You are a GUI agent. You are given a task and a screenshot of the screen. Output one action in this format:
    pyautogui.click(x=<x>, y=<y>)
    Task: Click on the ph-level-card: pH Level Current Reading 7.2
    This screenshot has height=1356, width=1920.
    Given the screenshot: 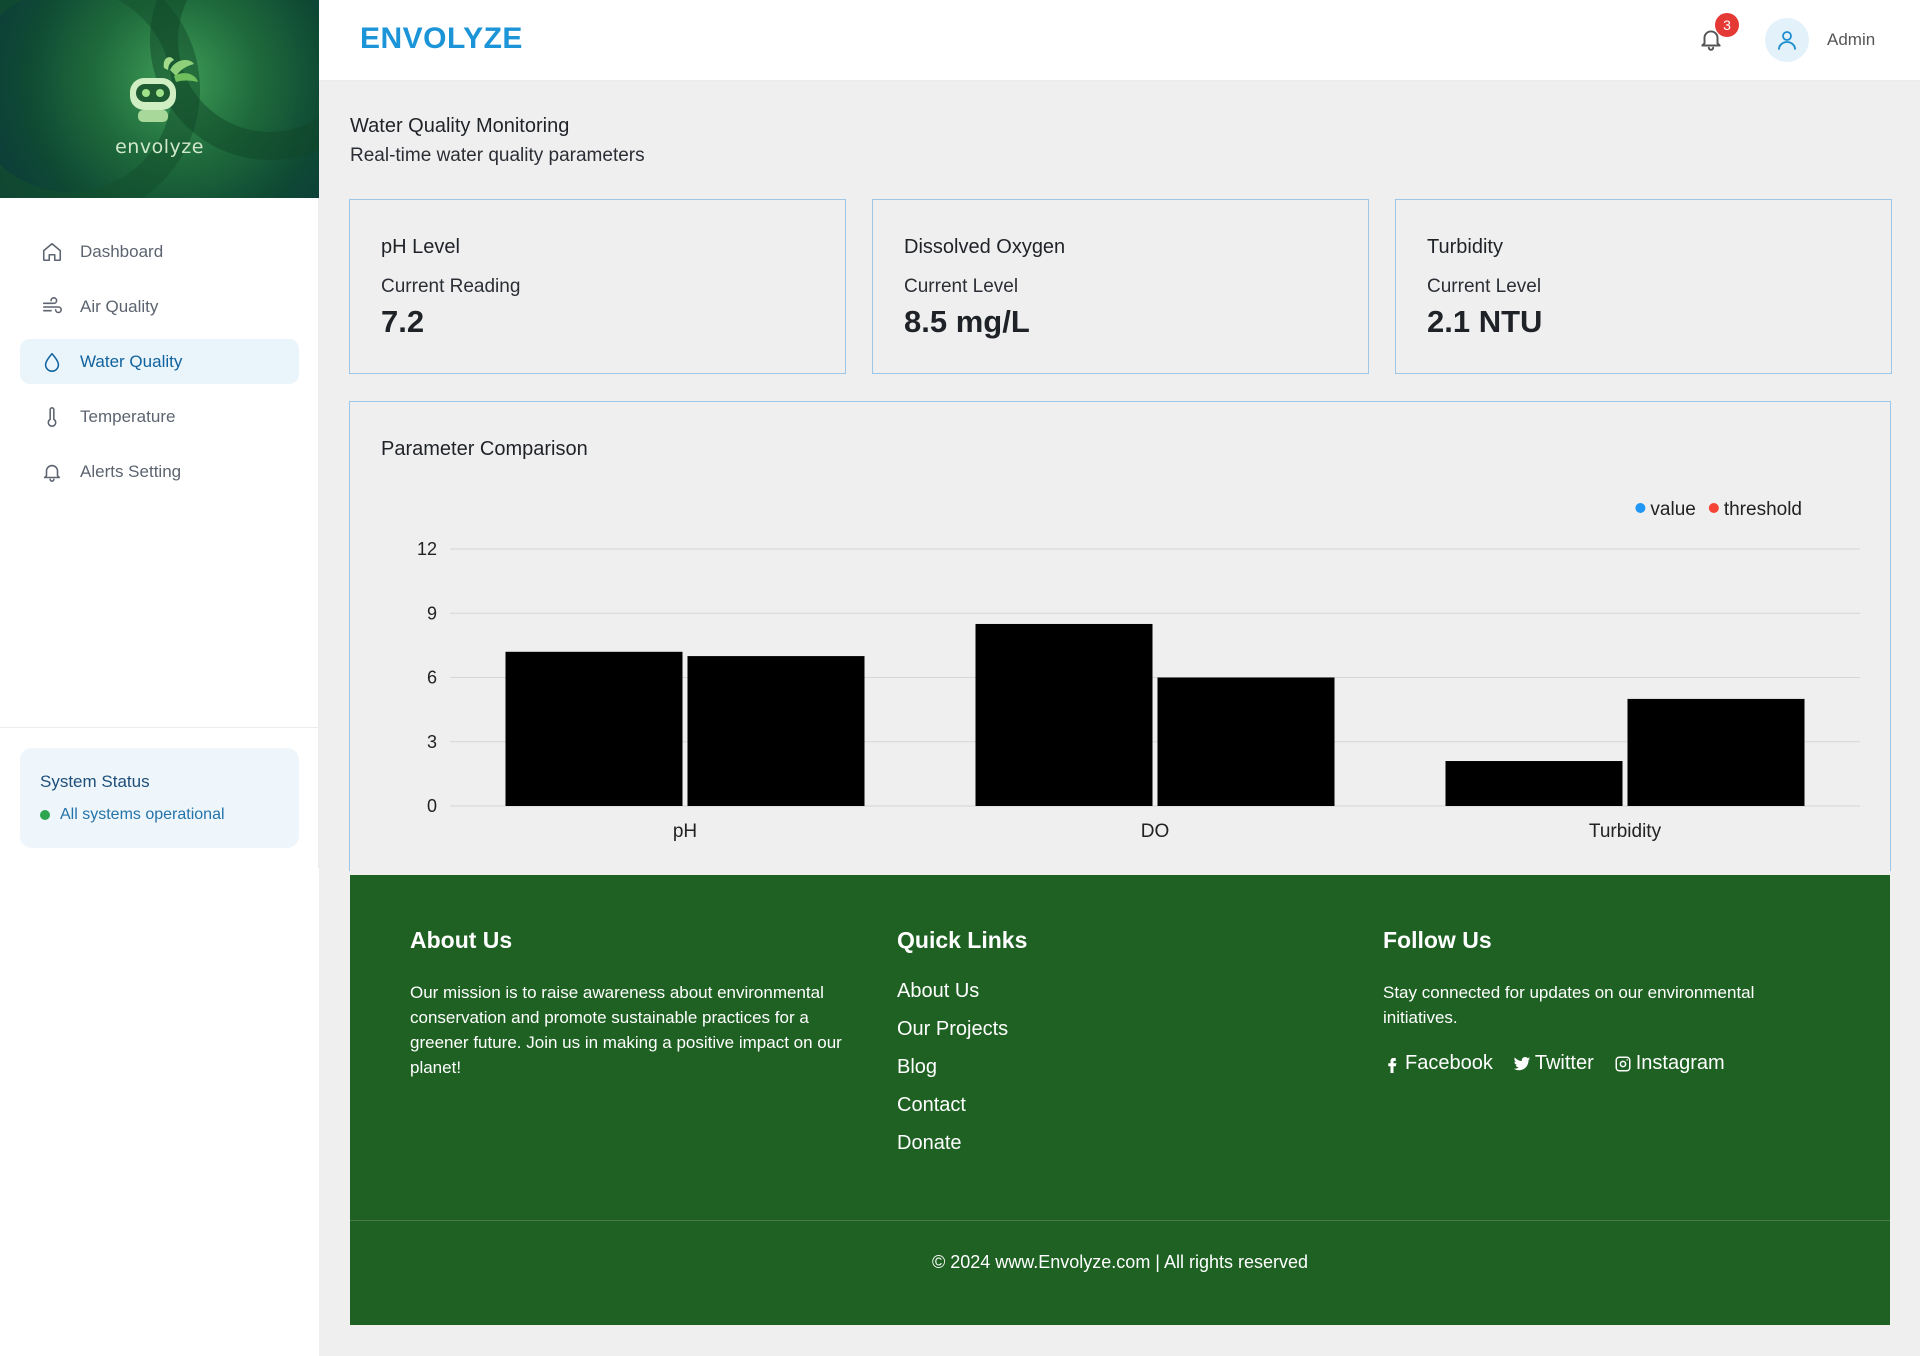 What is the action you would take?
    pyautogui.click(x=597, y=286)
    